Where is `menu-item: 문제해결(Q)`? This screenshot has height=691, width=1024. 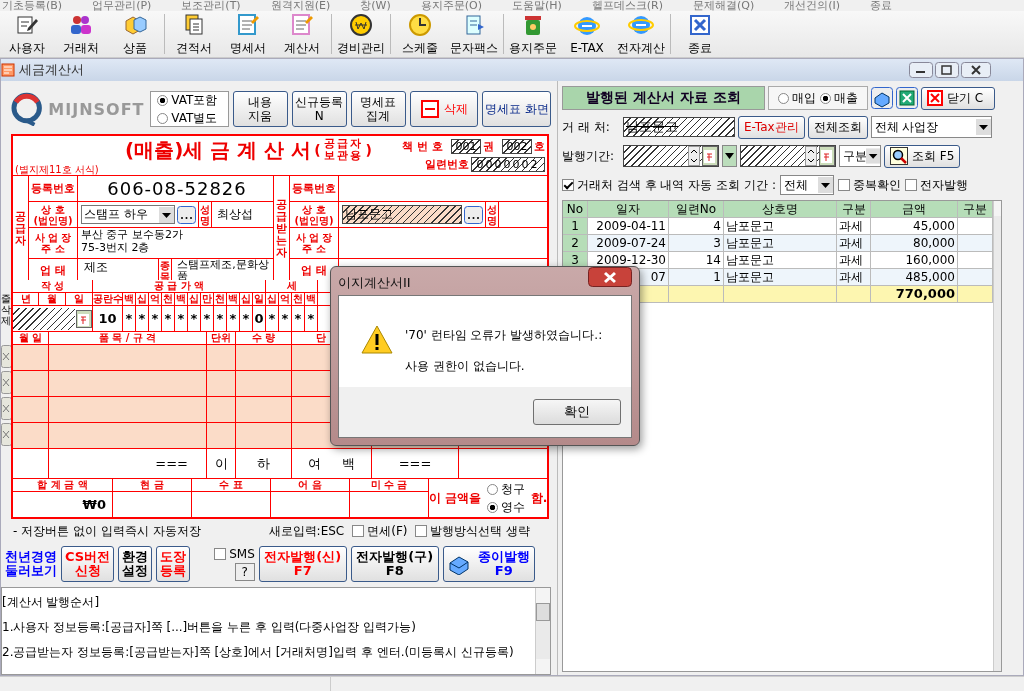
menu-item: 문제해결(Q) is located at coordinates (724, 6).